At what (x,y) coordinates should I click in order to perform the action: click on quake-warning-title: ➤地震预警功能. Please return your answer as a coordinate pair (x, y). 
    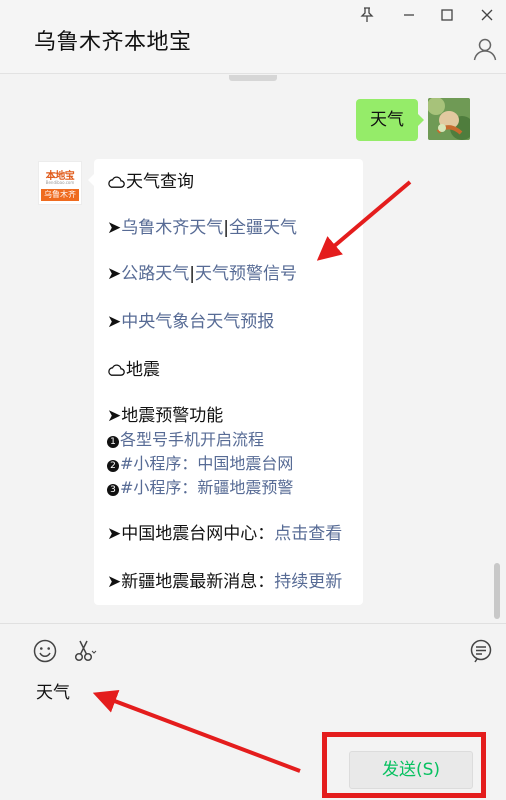
    Looking at the image, I should click on (165, 416).